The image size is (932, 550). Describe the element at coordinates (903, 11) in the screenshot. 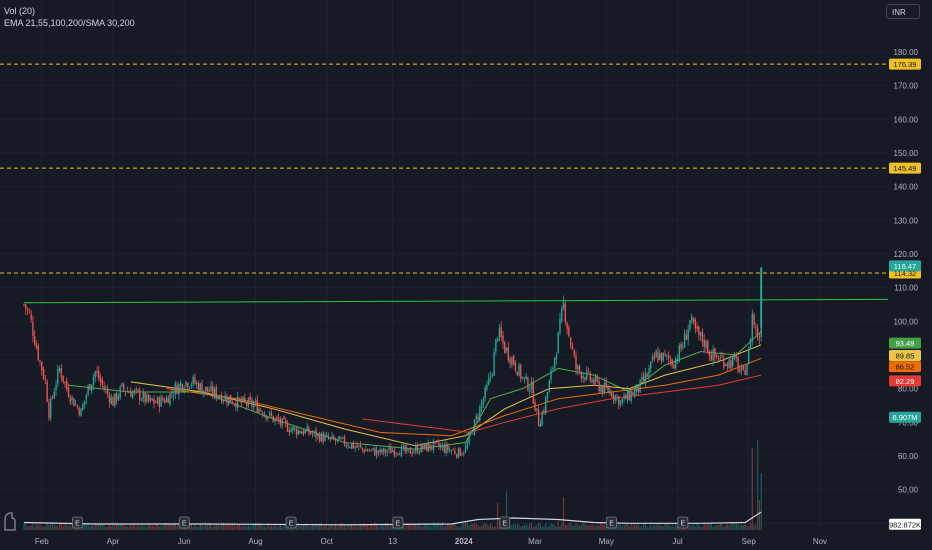

I see `currency-button: INR` at that location.